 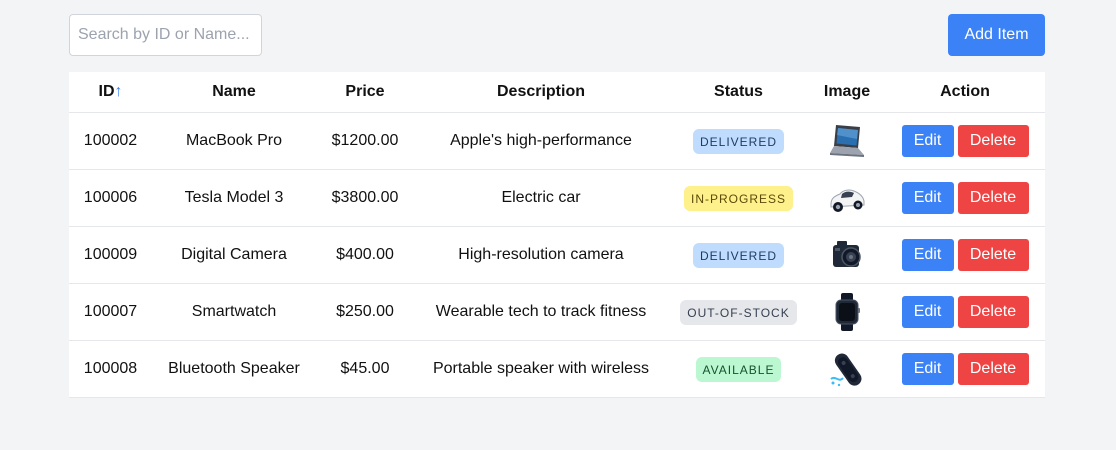 I want to click on cell-description: Wearable tech to track fitness, so click(x=541, y=312).